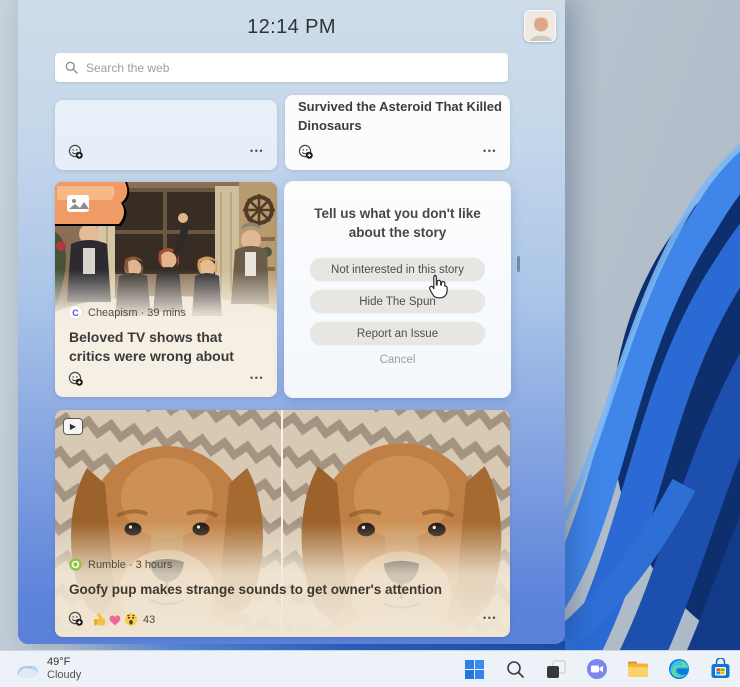 The width and height of the screenshot is (740, 687). What do you see at coordinates (116, 619) in the screenshot?
I see `reaction-emojis-icon` at bounding box center [116, 619].